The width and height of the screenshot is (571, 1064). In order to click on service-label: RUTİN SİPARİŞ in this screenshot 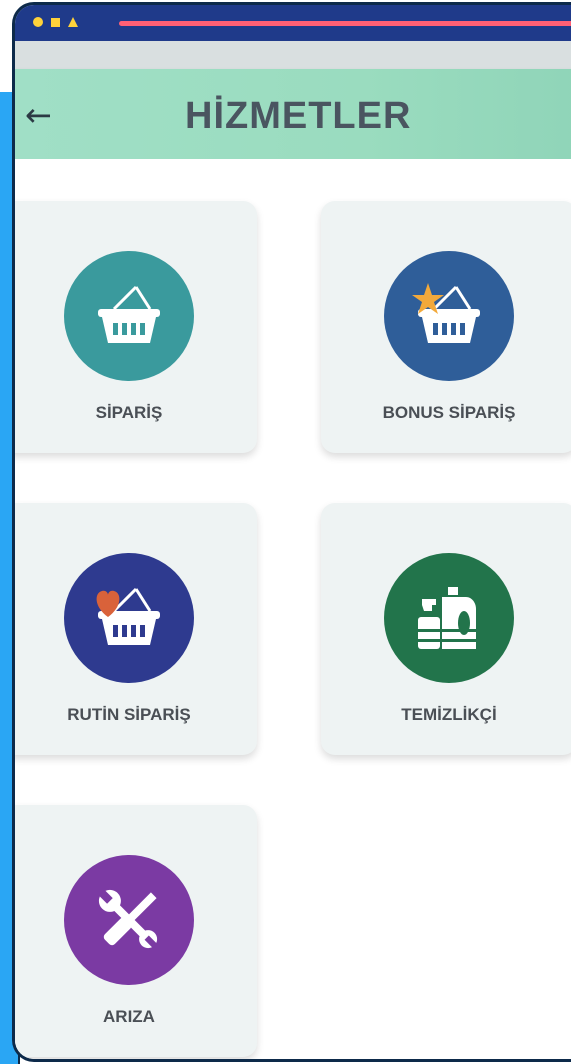, I will do `click(129, 714)`.